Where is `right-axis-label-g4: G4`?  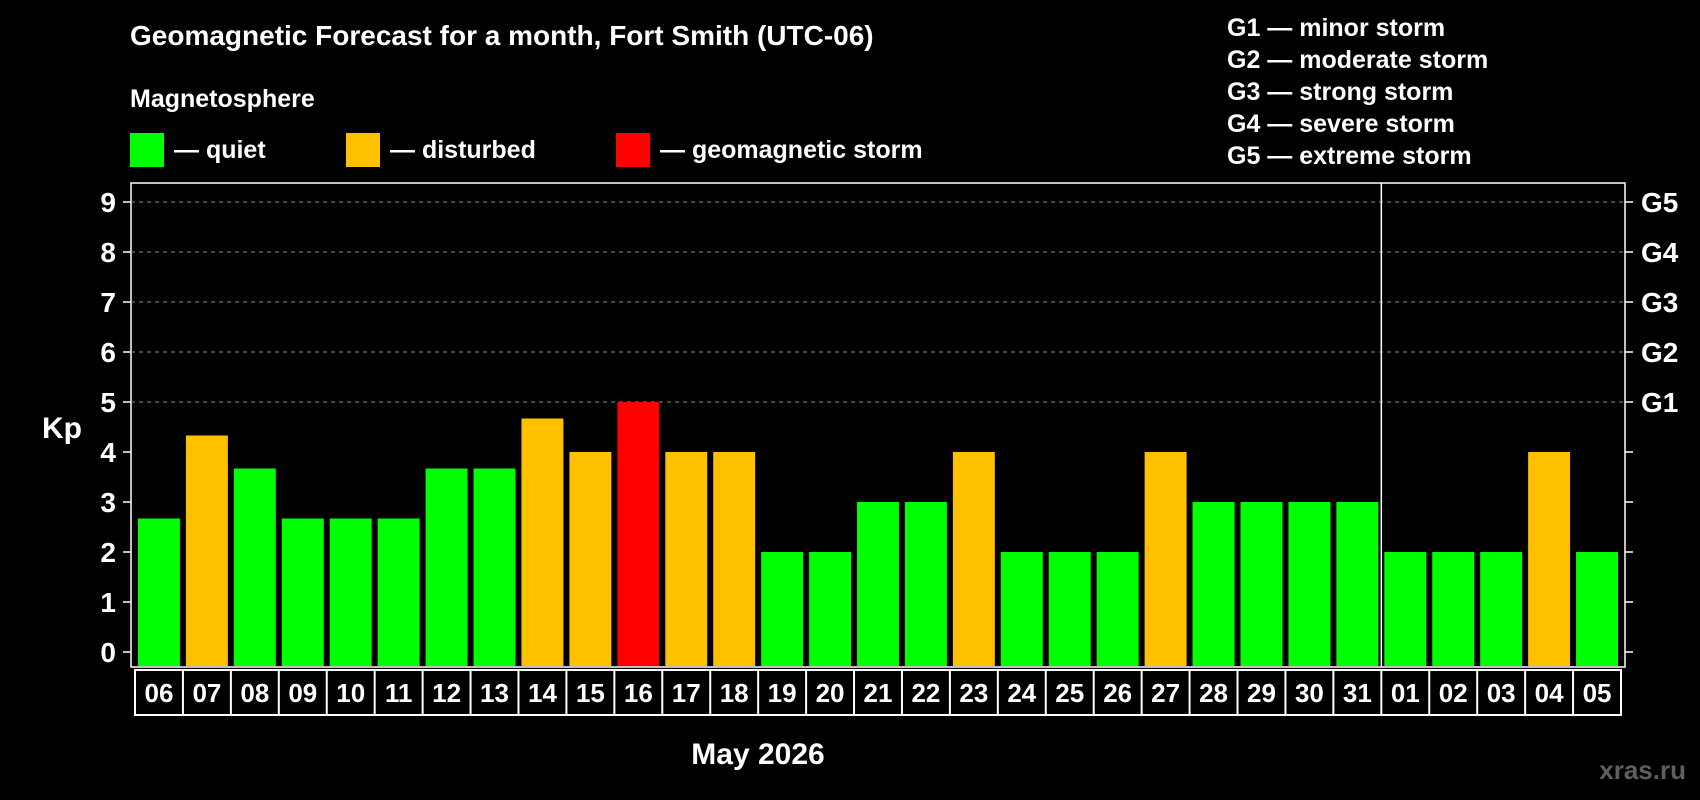 right-axis-label-g4: G4 is located at coordinates (1660, 252).